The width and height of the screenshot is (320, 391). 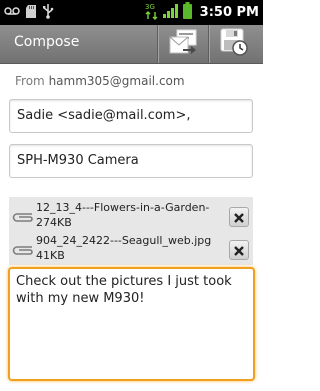 I want to click on attachment-item: 12_13_4---Flowers-in-a-Garden- 274KB, so click(x=131, y=216).